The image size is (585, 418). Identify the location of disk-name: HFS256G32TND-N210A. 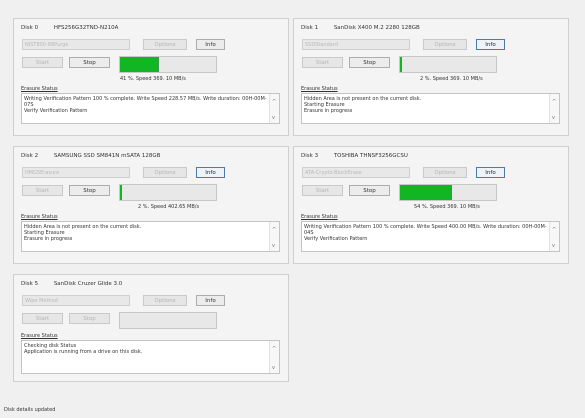
(86, 28).